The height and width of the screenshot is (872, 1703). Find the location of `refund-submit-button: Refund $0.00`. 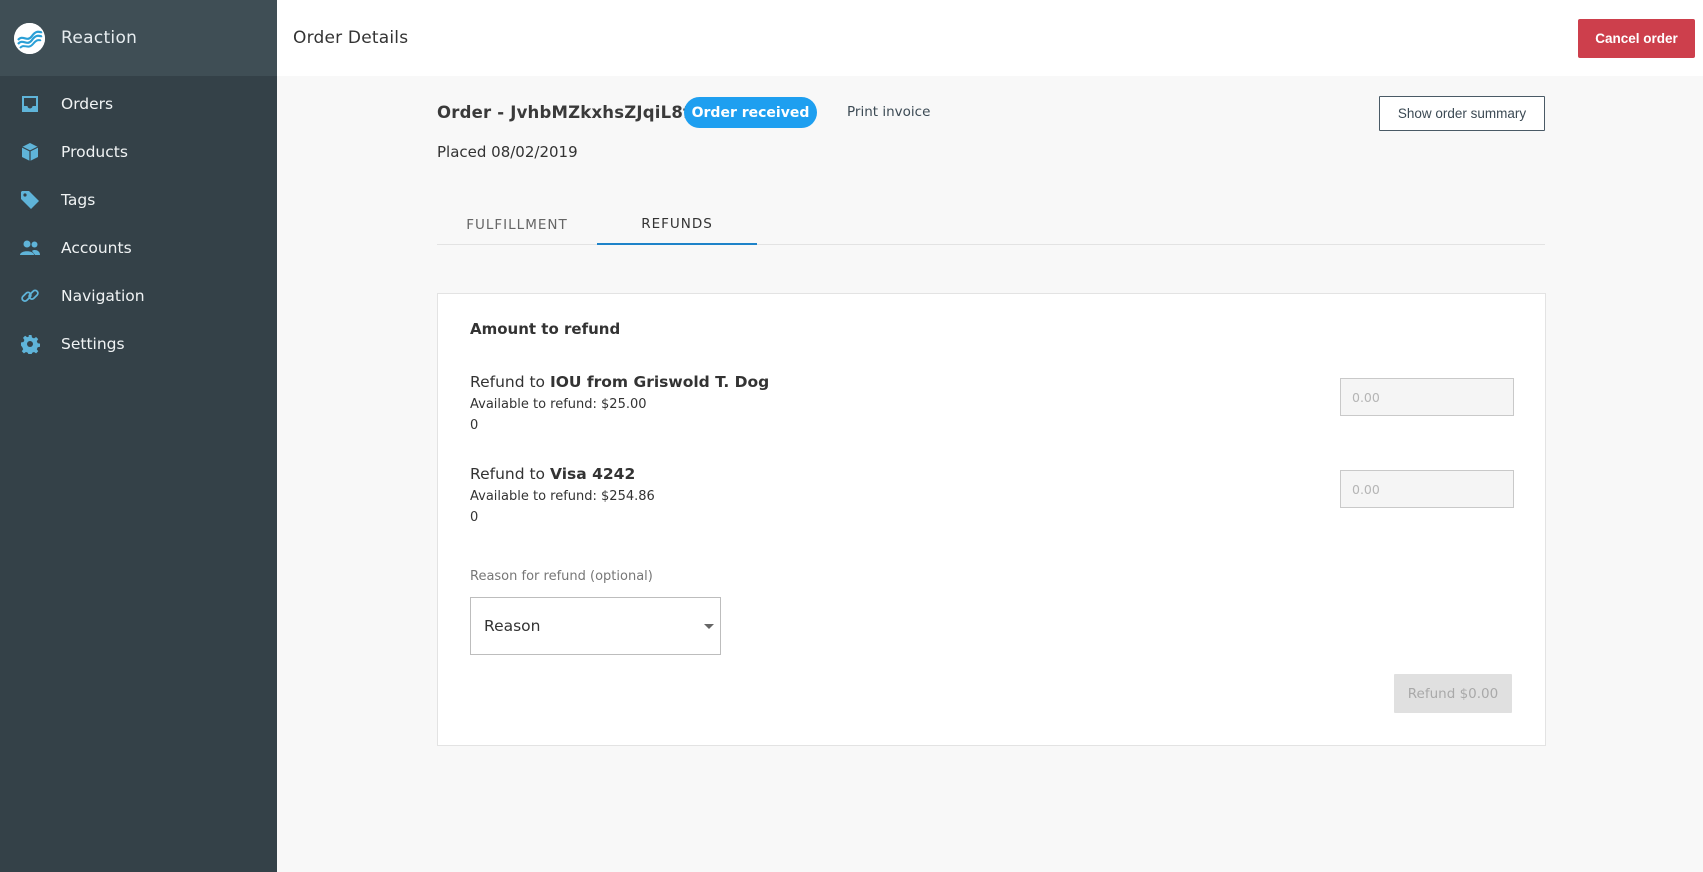

refund-submit-button: Refund $0.00 is located at coordinates (1453, 693).